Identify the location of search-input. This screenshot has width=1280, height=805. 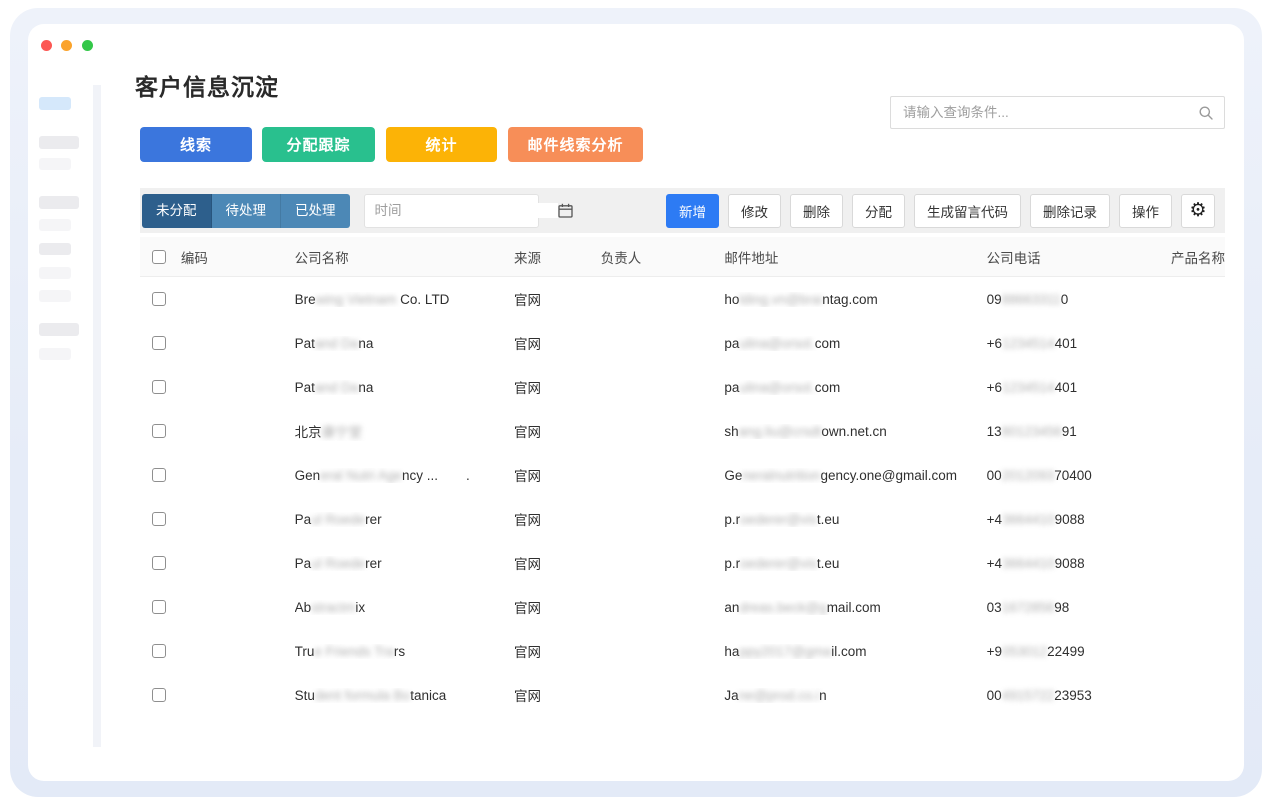
(1044, 112).